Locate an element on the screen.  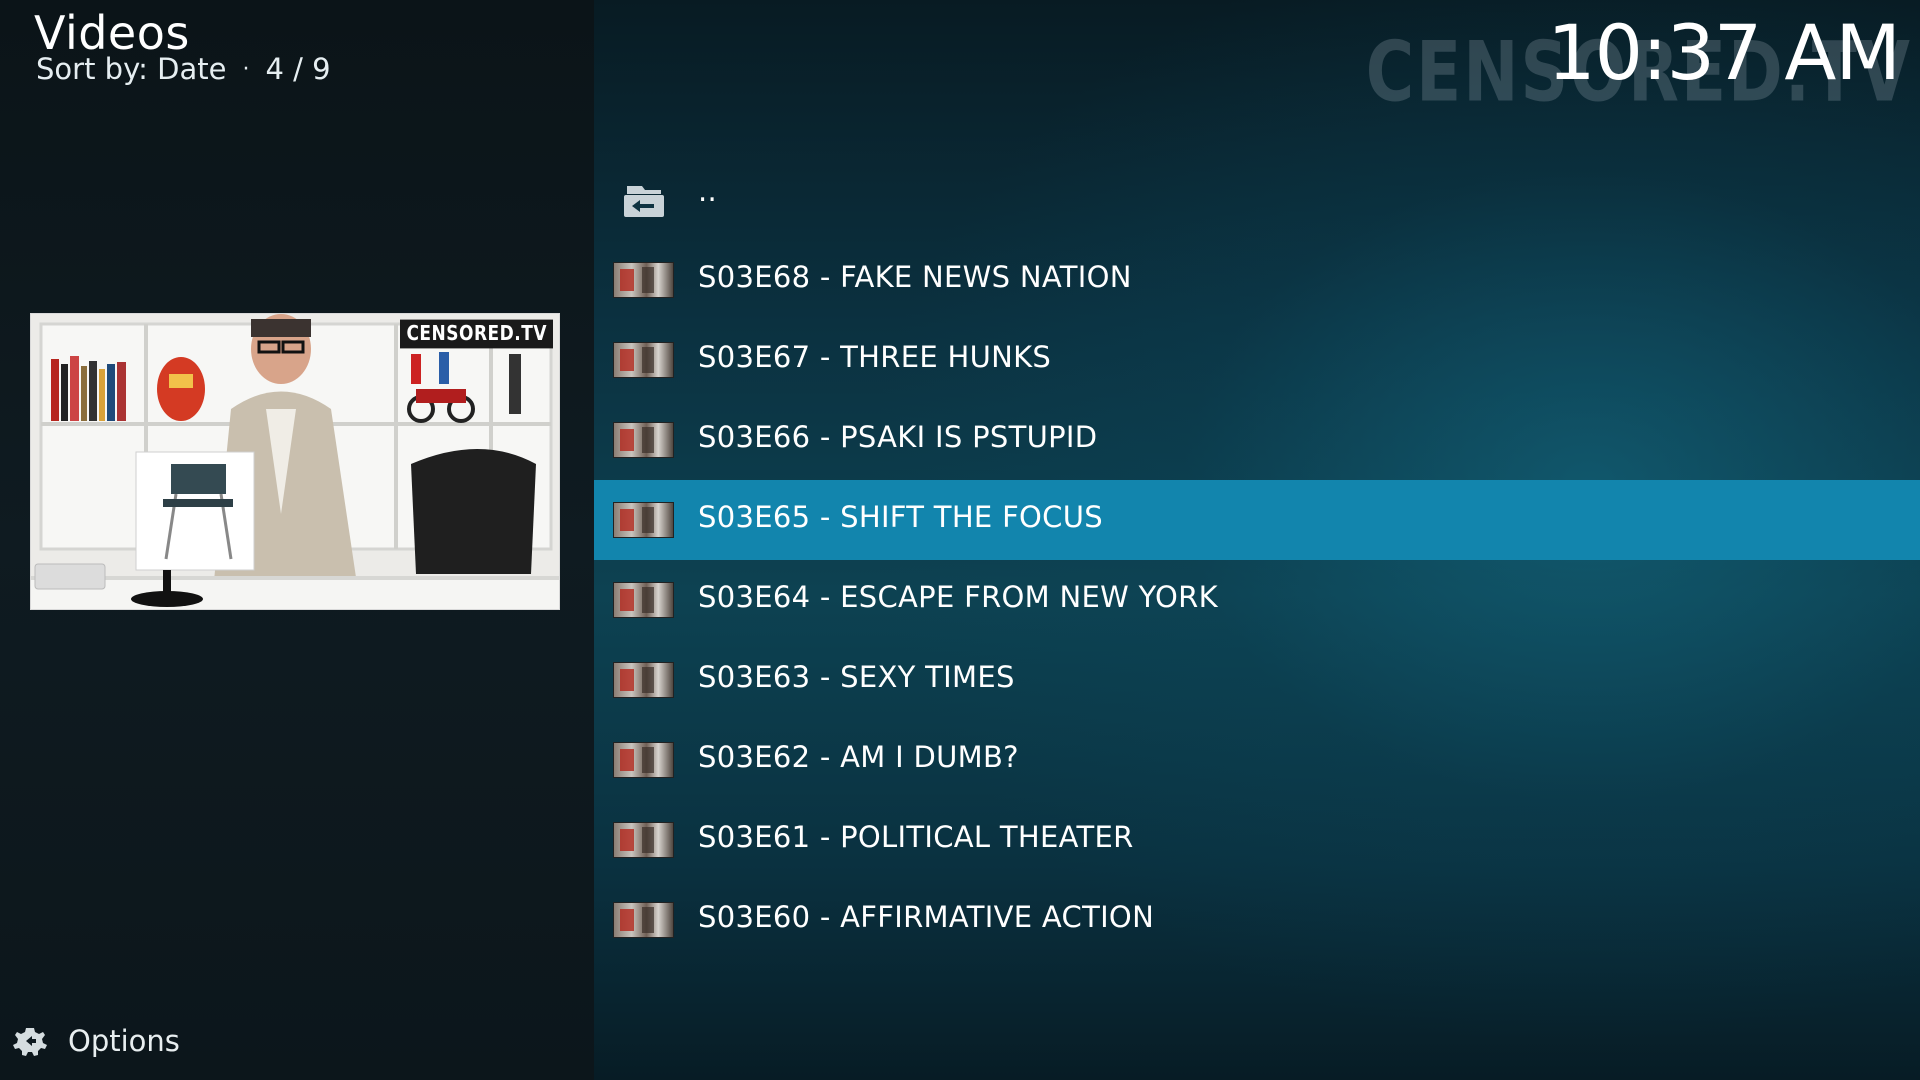
sort-info: Sort by: Date · 4 / 9 is located at coordinates (183, 69).